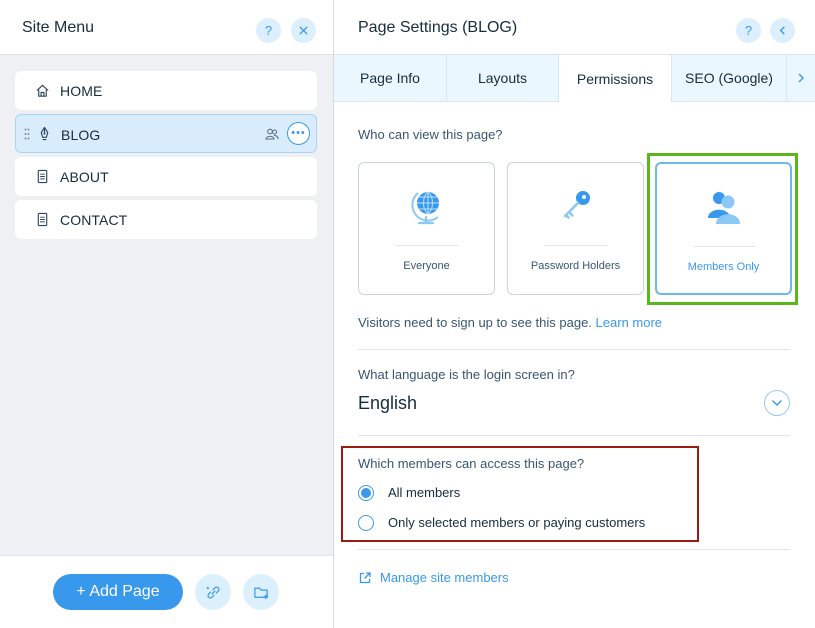 The image size is (815, 628). What do you see at coordinates (615, 78) in the screenshot?
I see `tab-permissions: Permissions` at bounding box center [615, 78].